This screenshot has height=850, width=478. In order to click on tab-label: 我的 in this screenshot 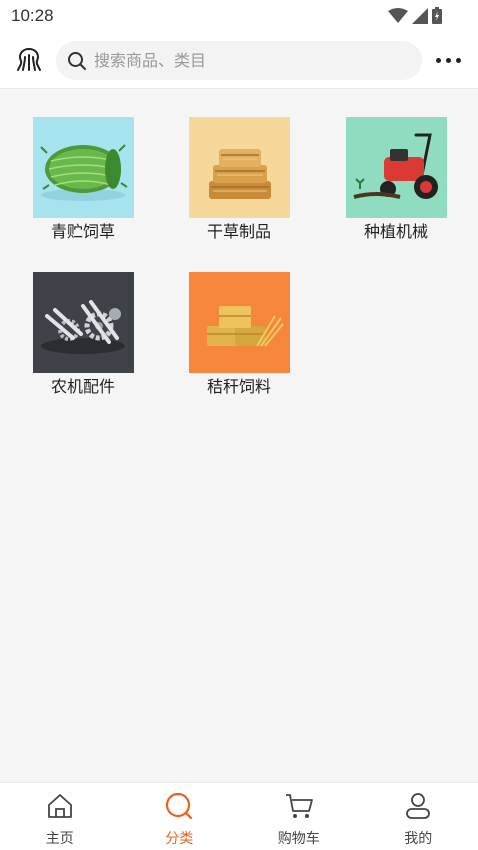, I will do `click(418, 839)`.